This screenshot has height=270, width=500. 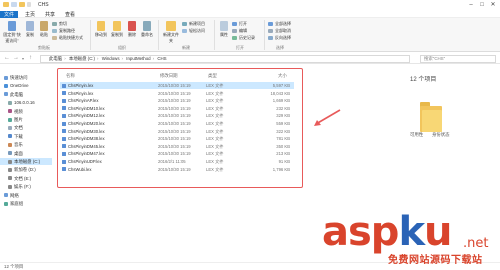 What do you see at coordinates (22, 187) in the screenshot?
I see `nav-item-label: 娱乐 (F:)` at bounding box center [22, 187].